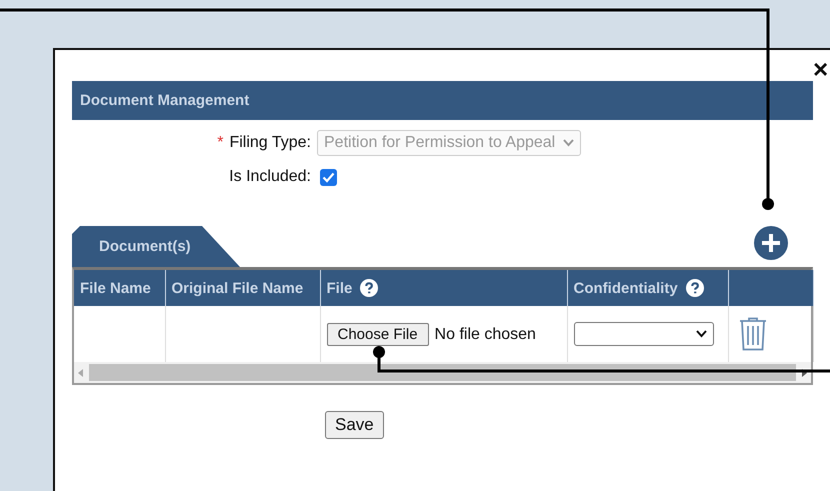 Image resolution: width=830 pixels, height=491 pixels. Describe the element at coordinates (377, 334) in the screenshot. I see `choose-file-button: Choose File` at that location.